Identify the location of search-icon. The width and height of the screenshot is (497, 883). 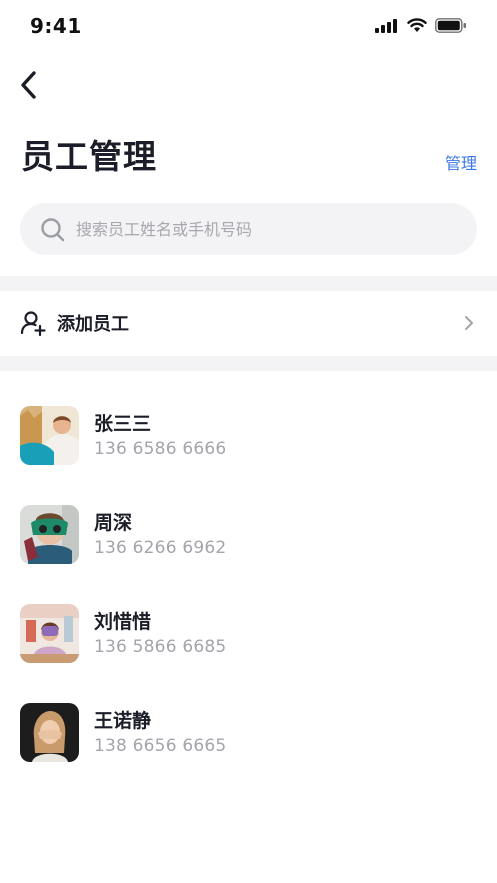
(53, 230).